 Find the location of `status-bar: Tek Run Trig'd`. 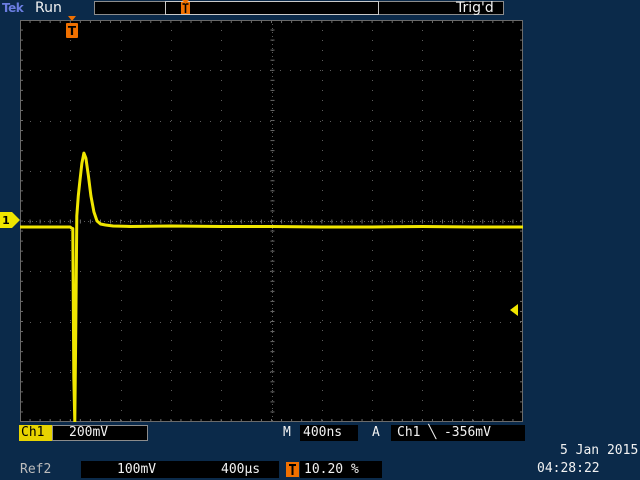

status-bar: Tek Run Trig'd is located at coordinates (320, 9).